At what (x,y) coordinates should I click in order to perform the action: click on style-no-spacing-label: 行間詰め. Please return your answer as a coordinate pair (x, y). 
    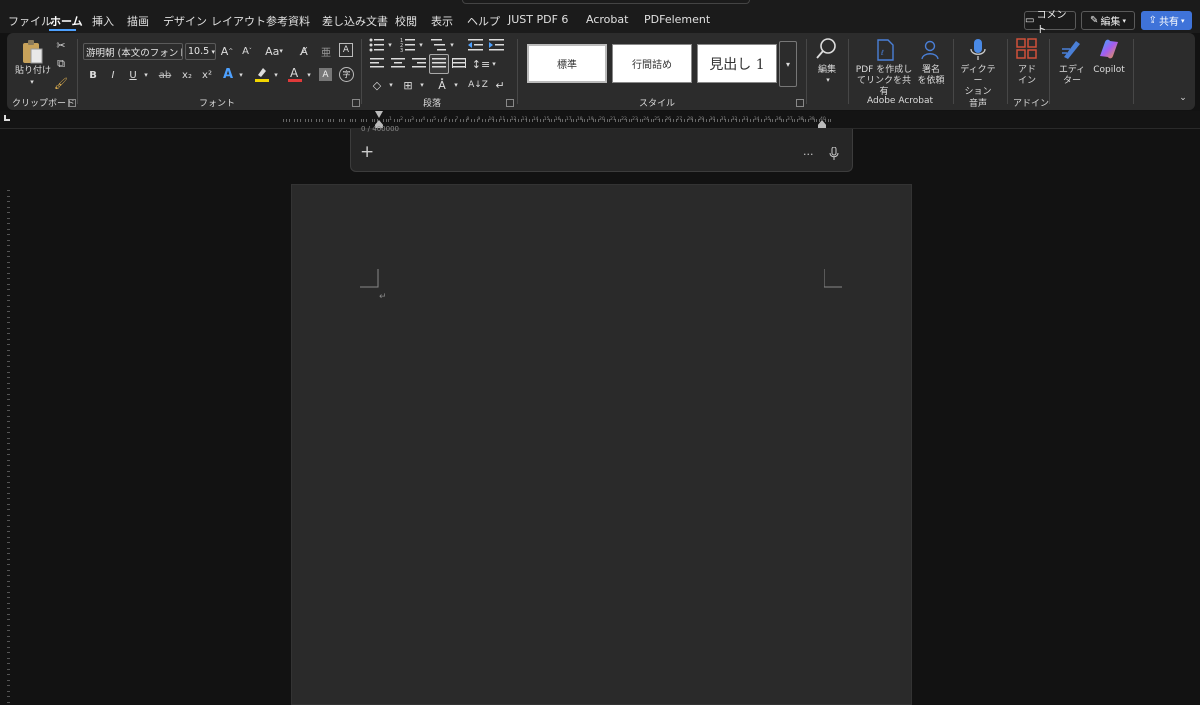
    Looking at the image, I should click on (652, 65).